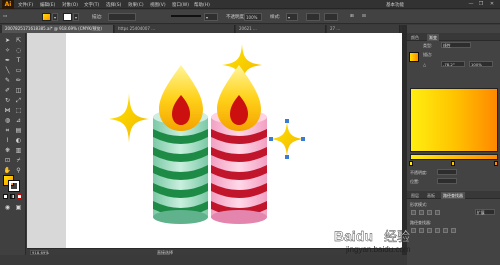  I want to click on slice-tool-icon: ⌿, so click(18, 160).